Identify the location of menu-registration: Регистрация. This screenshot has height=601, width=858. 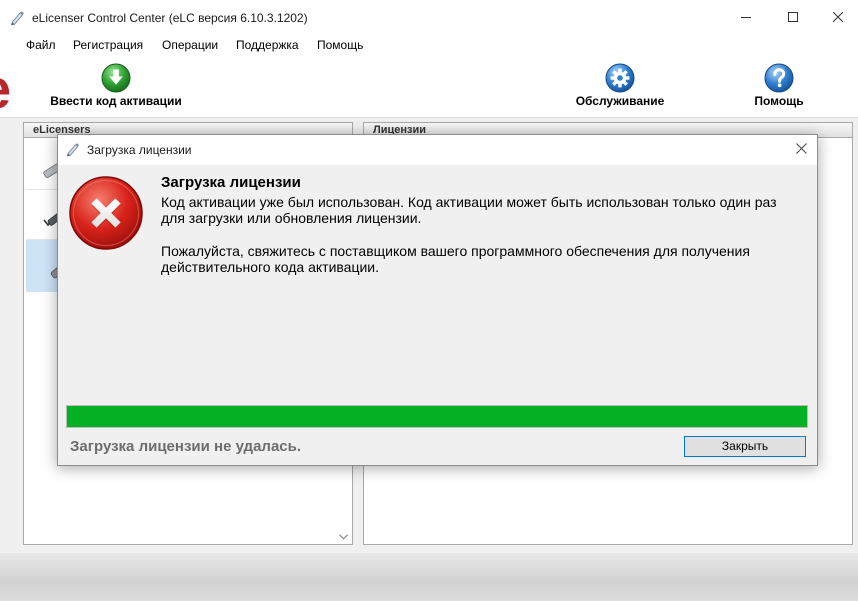
(108, 45).